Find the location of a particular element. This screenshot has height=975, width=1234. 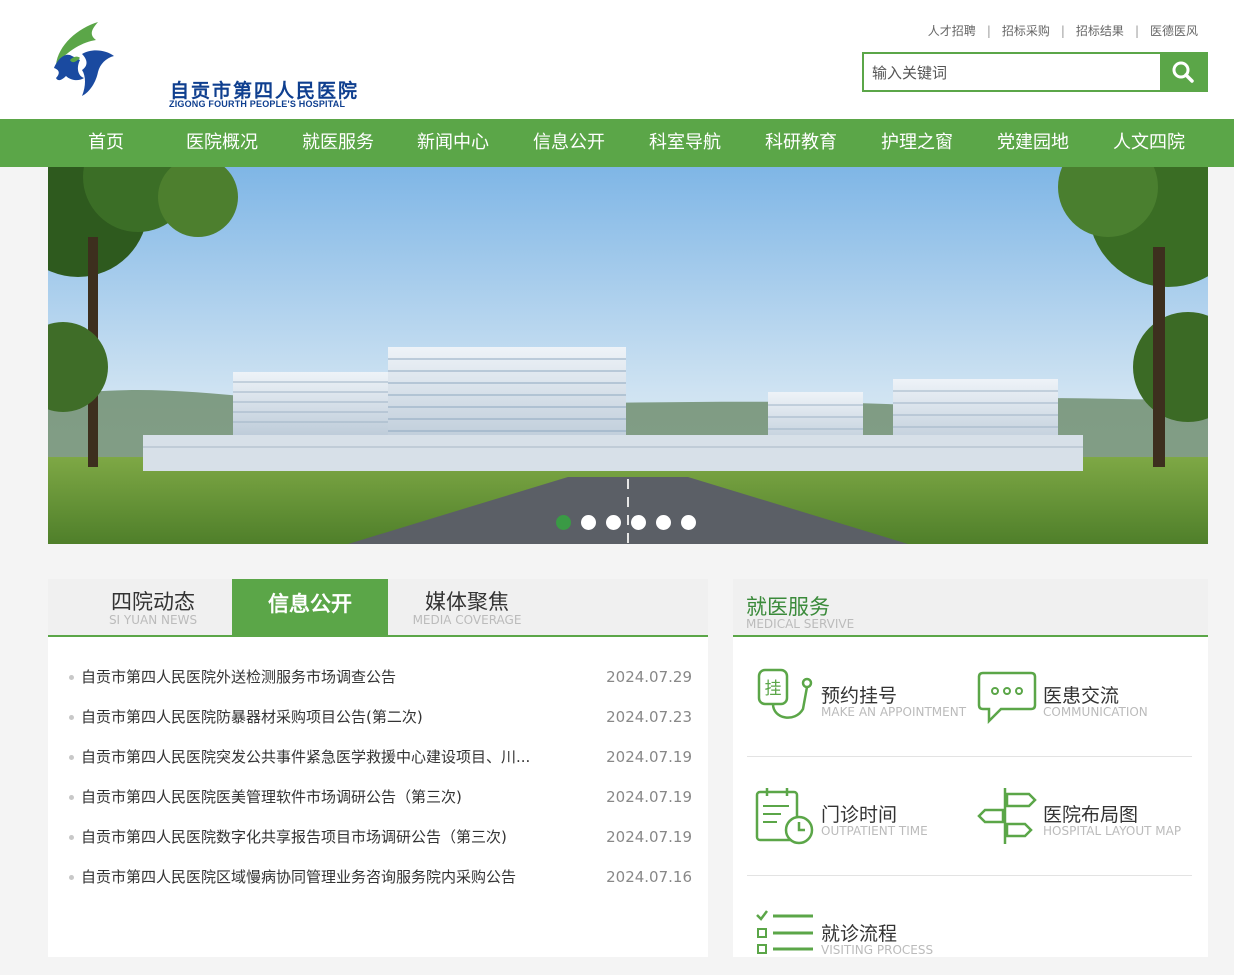

news-title: 自贡市第四人民医院区域慢病协同管理业务咨询服务院内采购公告 is located at coordinates (323, 877).